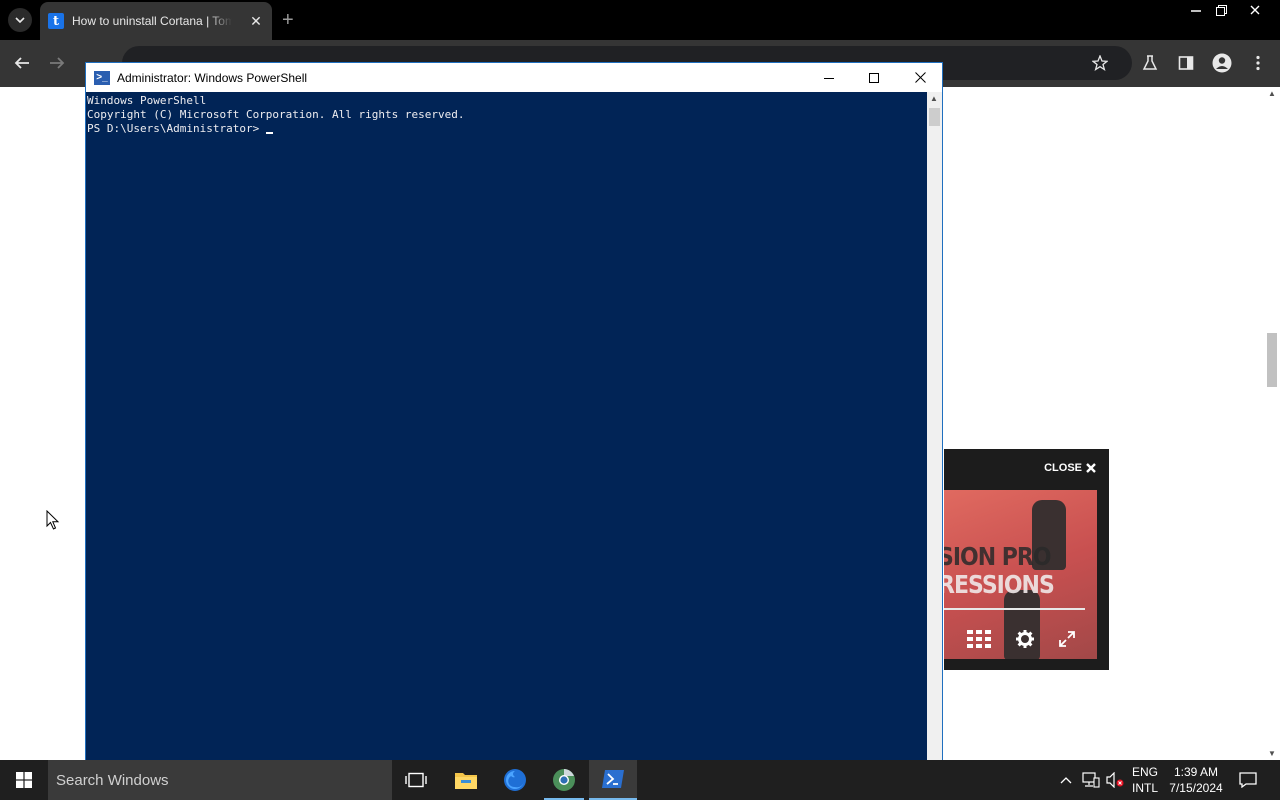 The width and height of the screenshot is (1280, 800). What do you see at coordinates (269, 133) in the screenshot?
I see `text-cursor` at bounding box center [269, 133].